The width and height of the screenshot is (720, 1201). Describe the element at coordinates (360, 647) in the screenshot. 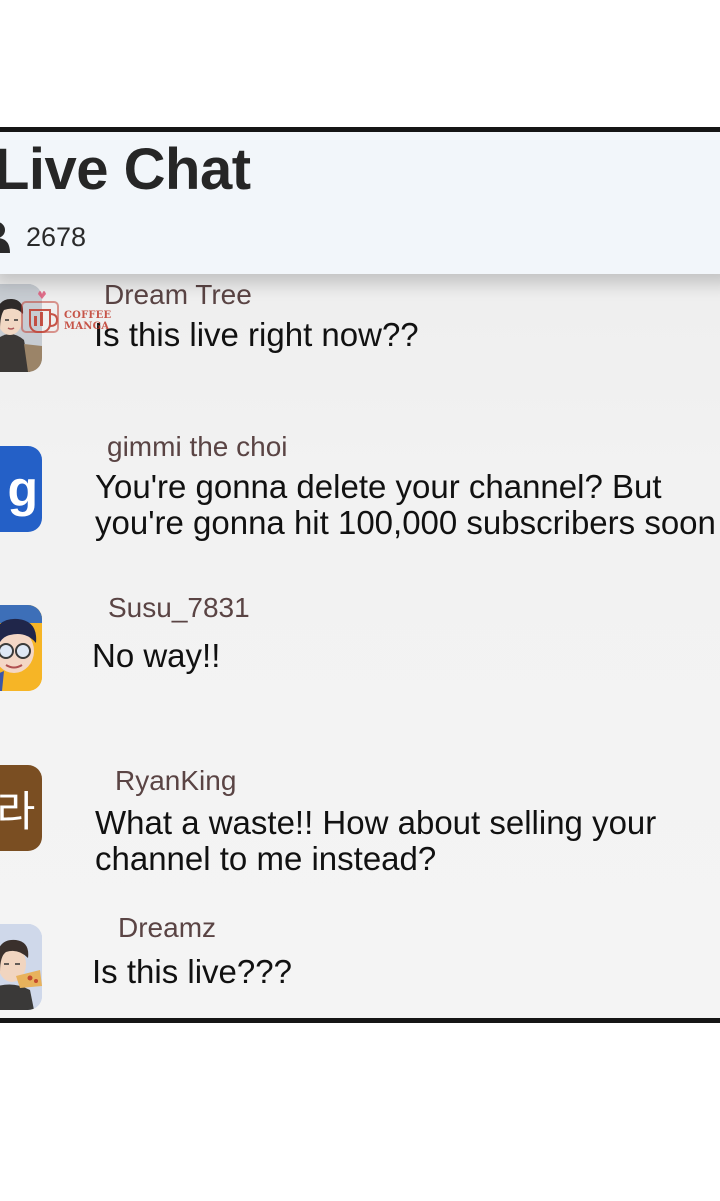

I see `chat-message: Susu_7831 No way!!` at that location.